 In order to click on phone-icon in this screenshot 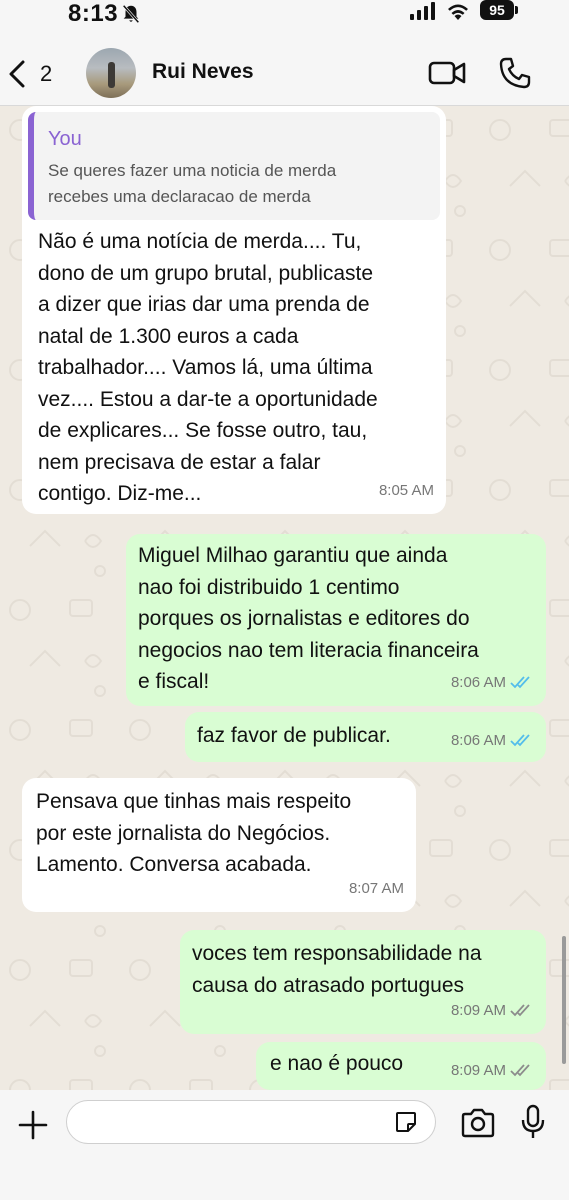, I will do `click(515, 73)`.